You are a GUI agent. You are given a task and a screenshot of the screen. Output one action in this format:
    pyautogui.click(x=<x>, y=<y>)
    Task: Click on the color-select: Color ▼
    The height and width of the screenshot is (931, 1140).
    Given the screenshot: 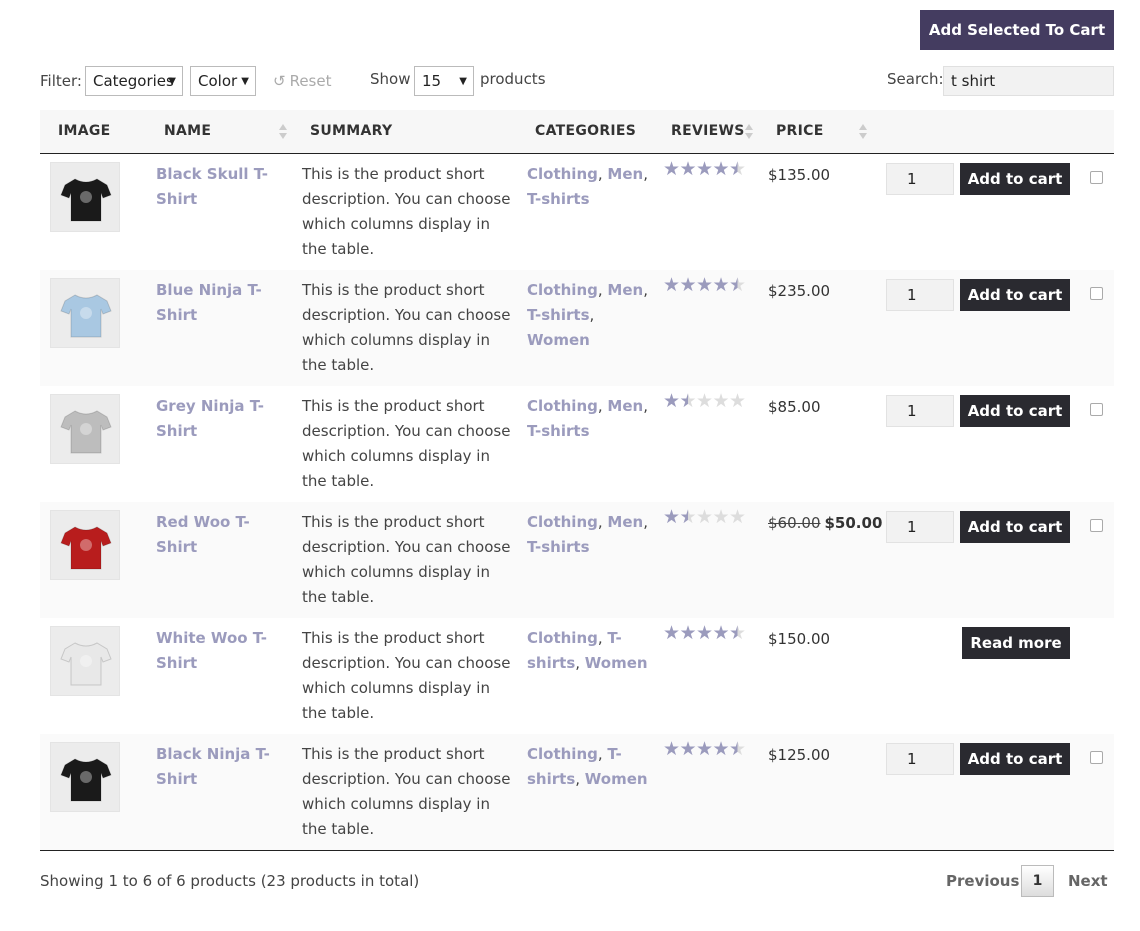 What is the action you would take?
    pyautogui.click(x=223, y=81)
    